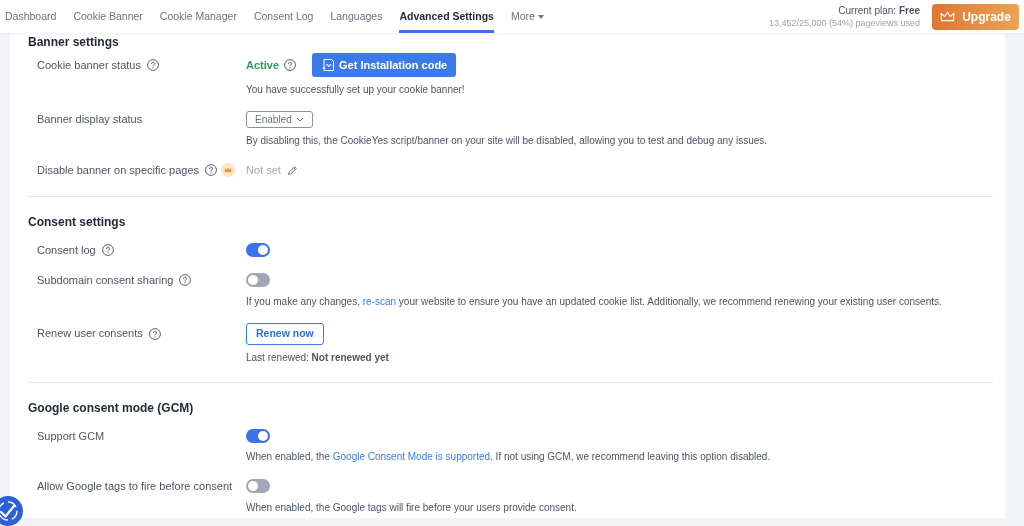 Image resolution: width=1024 pixels, height=526 pixels. I want to click on pencil-icon, so click(292, 170).